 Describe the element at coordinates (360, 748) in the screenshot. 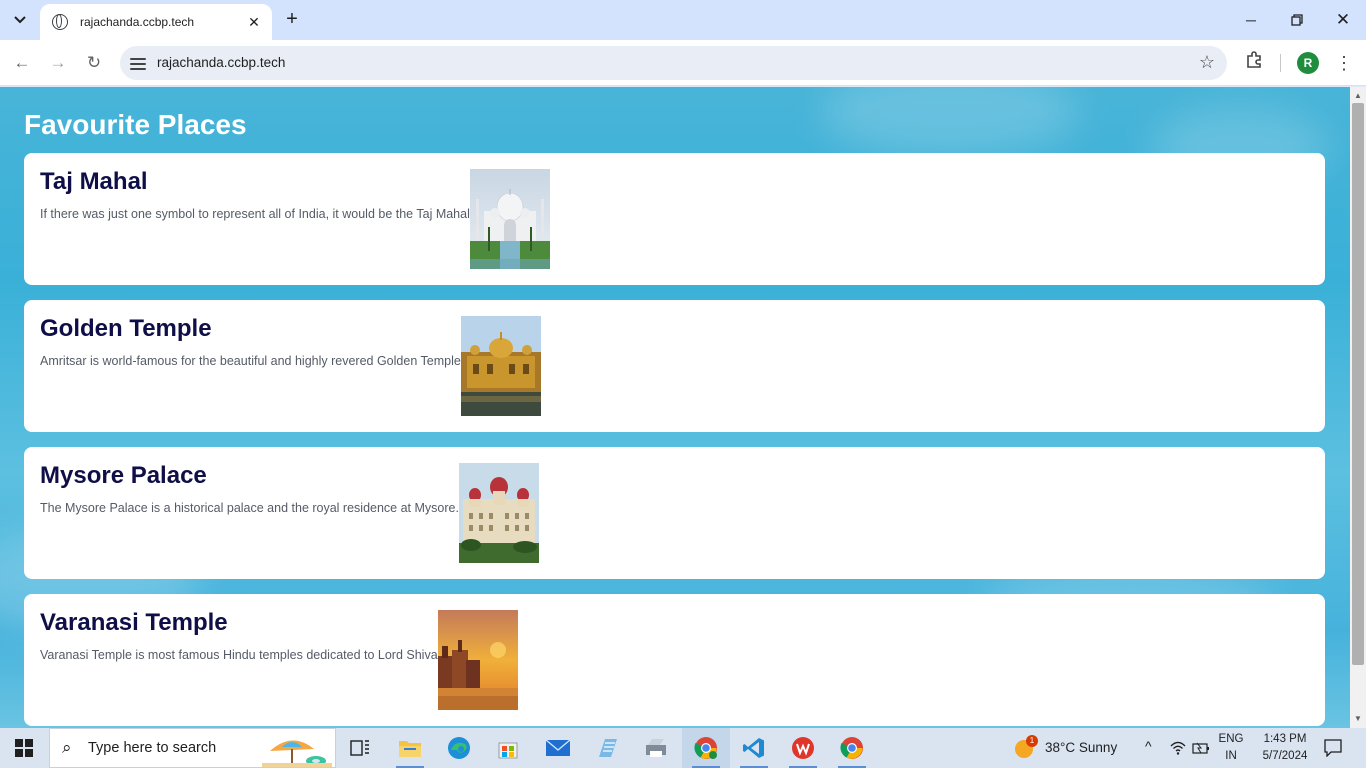

I see `task-view-icon` at that location.